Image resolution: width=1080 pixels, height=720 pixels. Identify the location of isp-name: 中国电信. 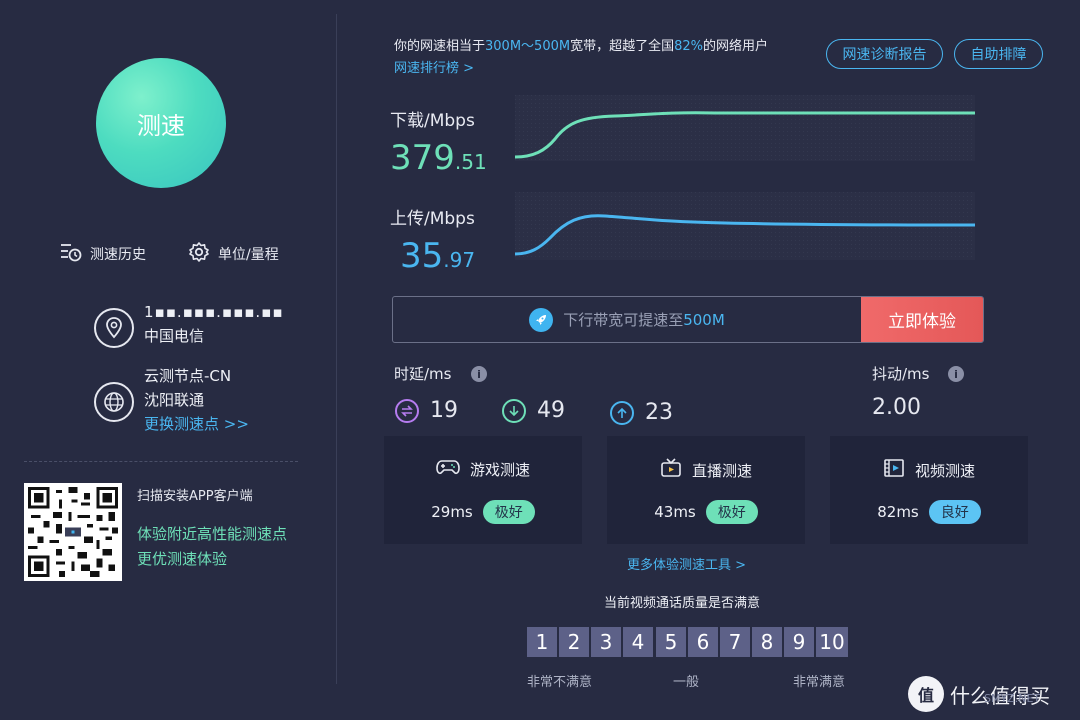
(174, 336).